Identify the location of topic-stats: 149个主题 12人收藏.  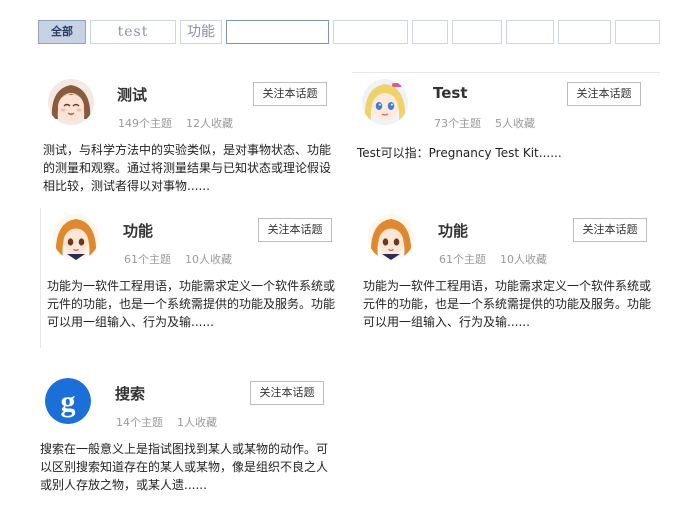
(175, 123).